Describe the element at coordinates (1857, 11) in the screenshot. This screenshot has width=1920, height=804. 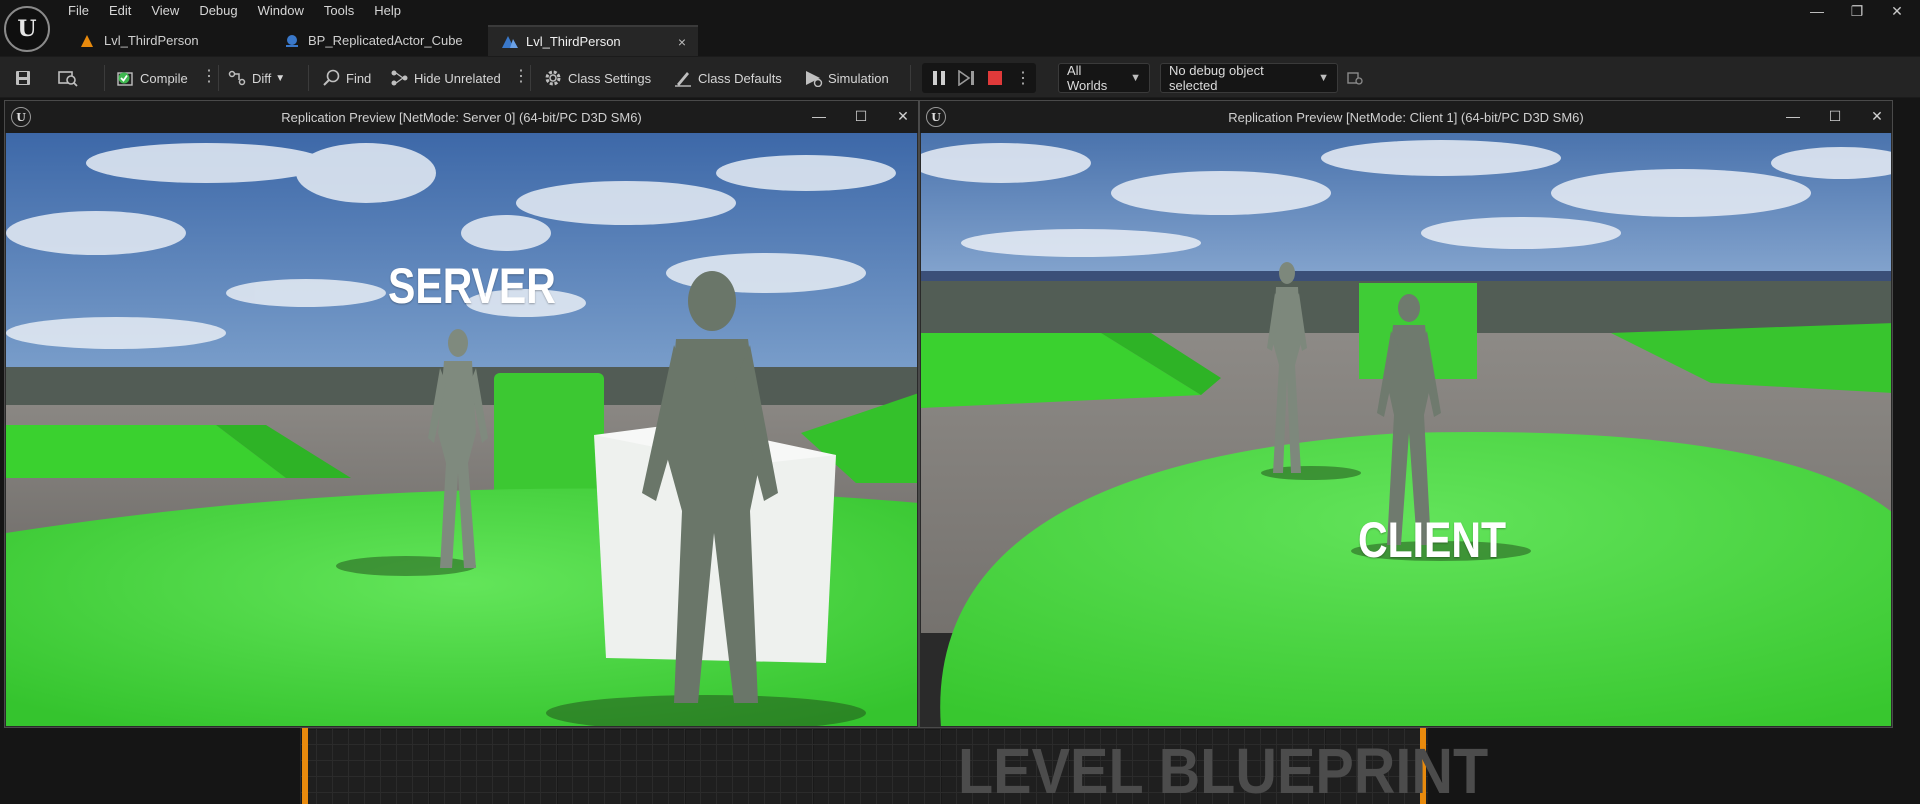
I see `maximize-icon: ❐` at that location.